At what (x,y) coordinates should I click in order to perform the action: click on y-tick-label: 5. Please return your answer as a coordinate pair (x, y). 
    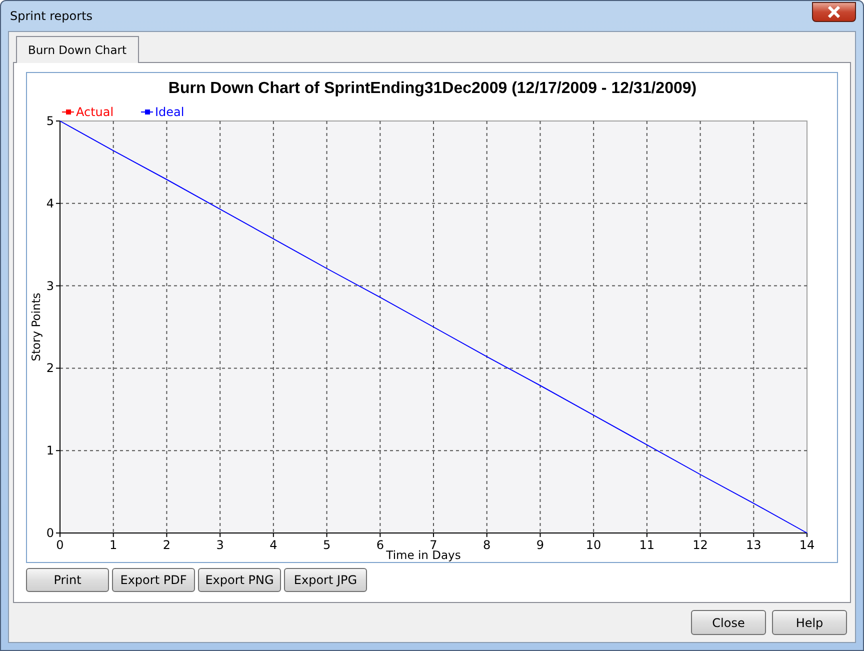
    Looking at the image, I should click on (50, 121).